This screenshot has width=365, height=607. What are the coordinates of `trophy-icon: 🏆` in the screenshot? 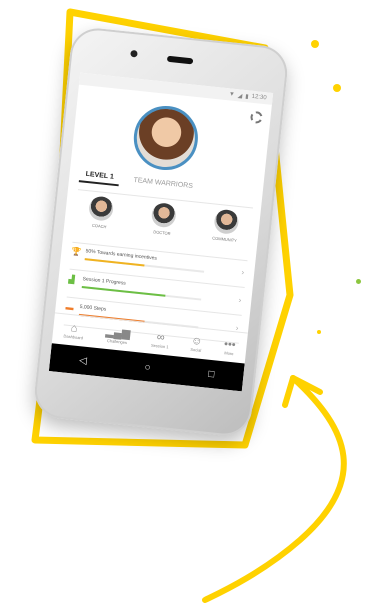 It's located at (76, 251).